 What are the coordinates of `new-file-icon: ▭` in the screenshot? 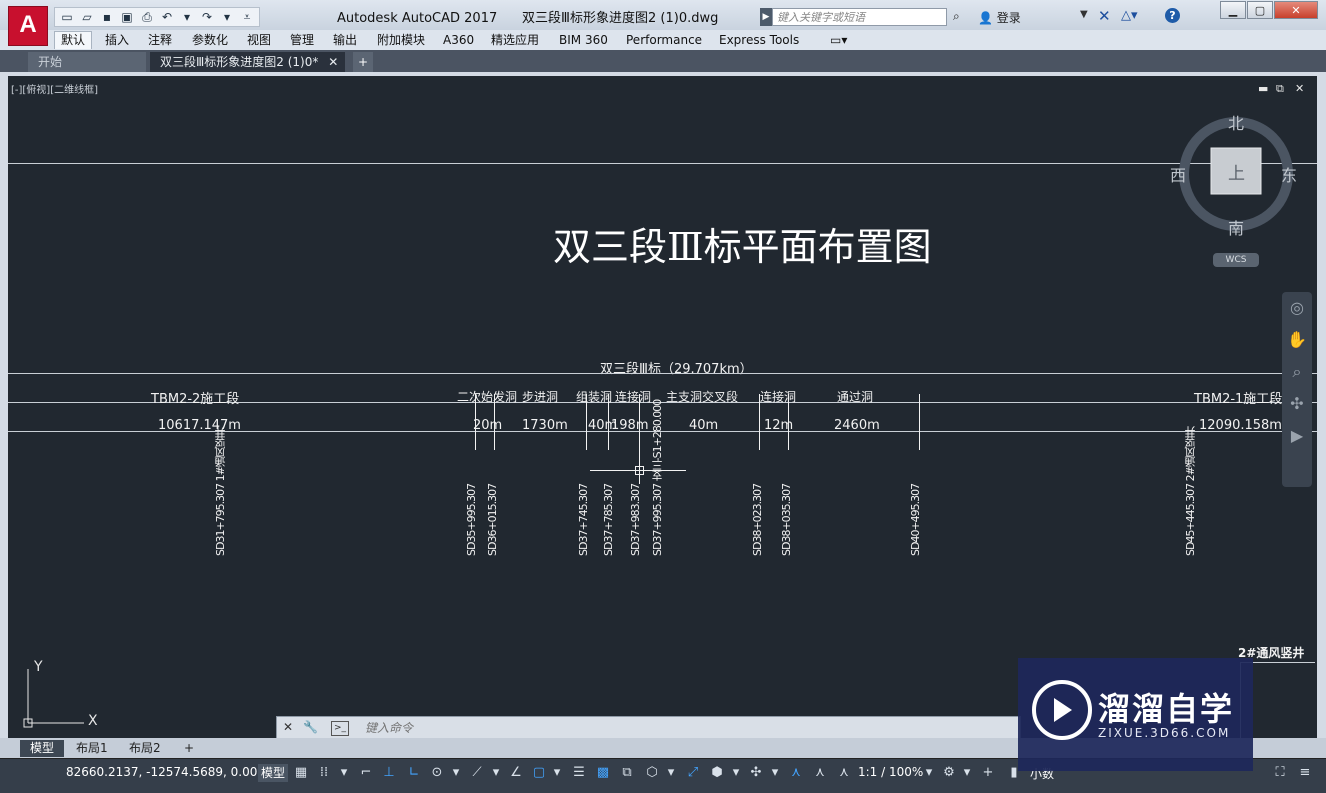 It's located at (67, 17).